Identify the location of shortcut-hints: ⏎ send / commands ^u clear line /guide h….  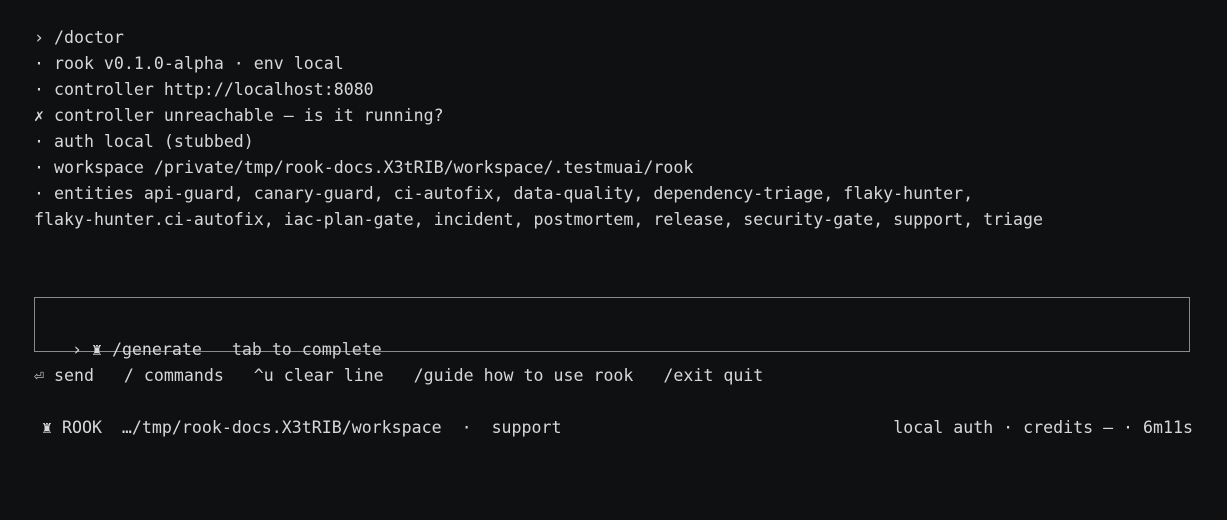
(399, 375).